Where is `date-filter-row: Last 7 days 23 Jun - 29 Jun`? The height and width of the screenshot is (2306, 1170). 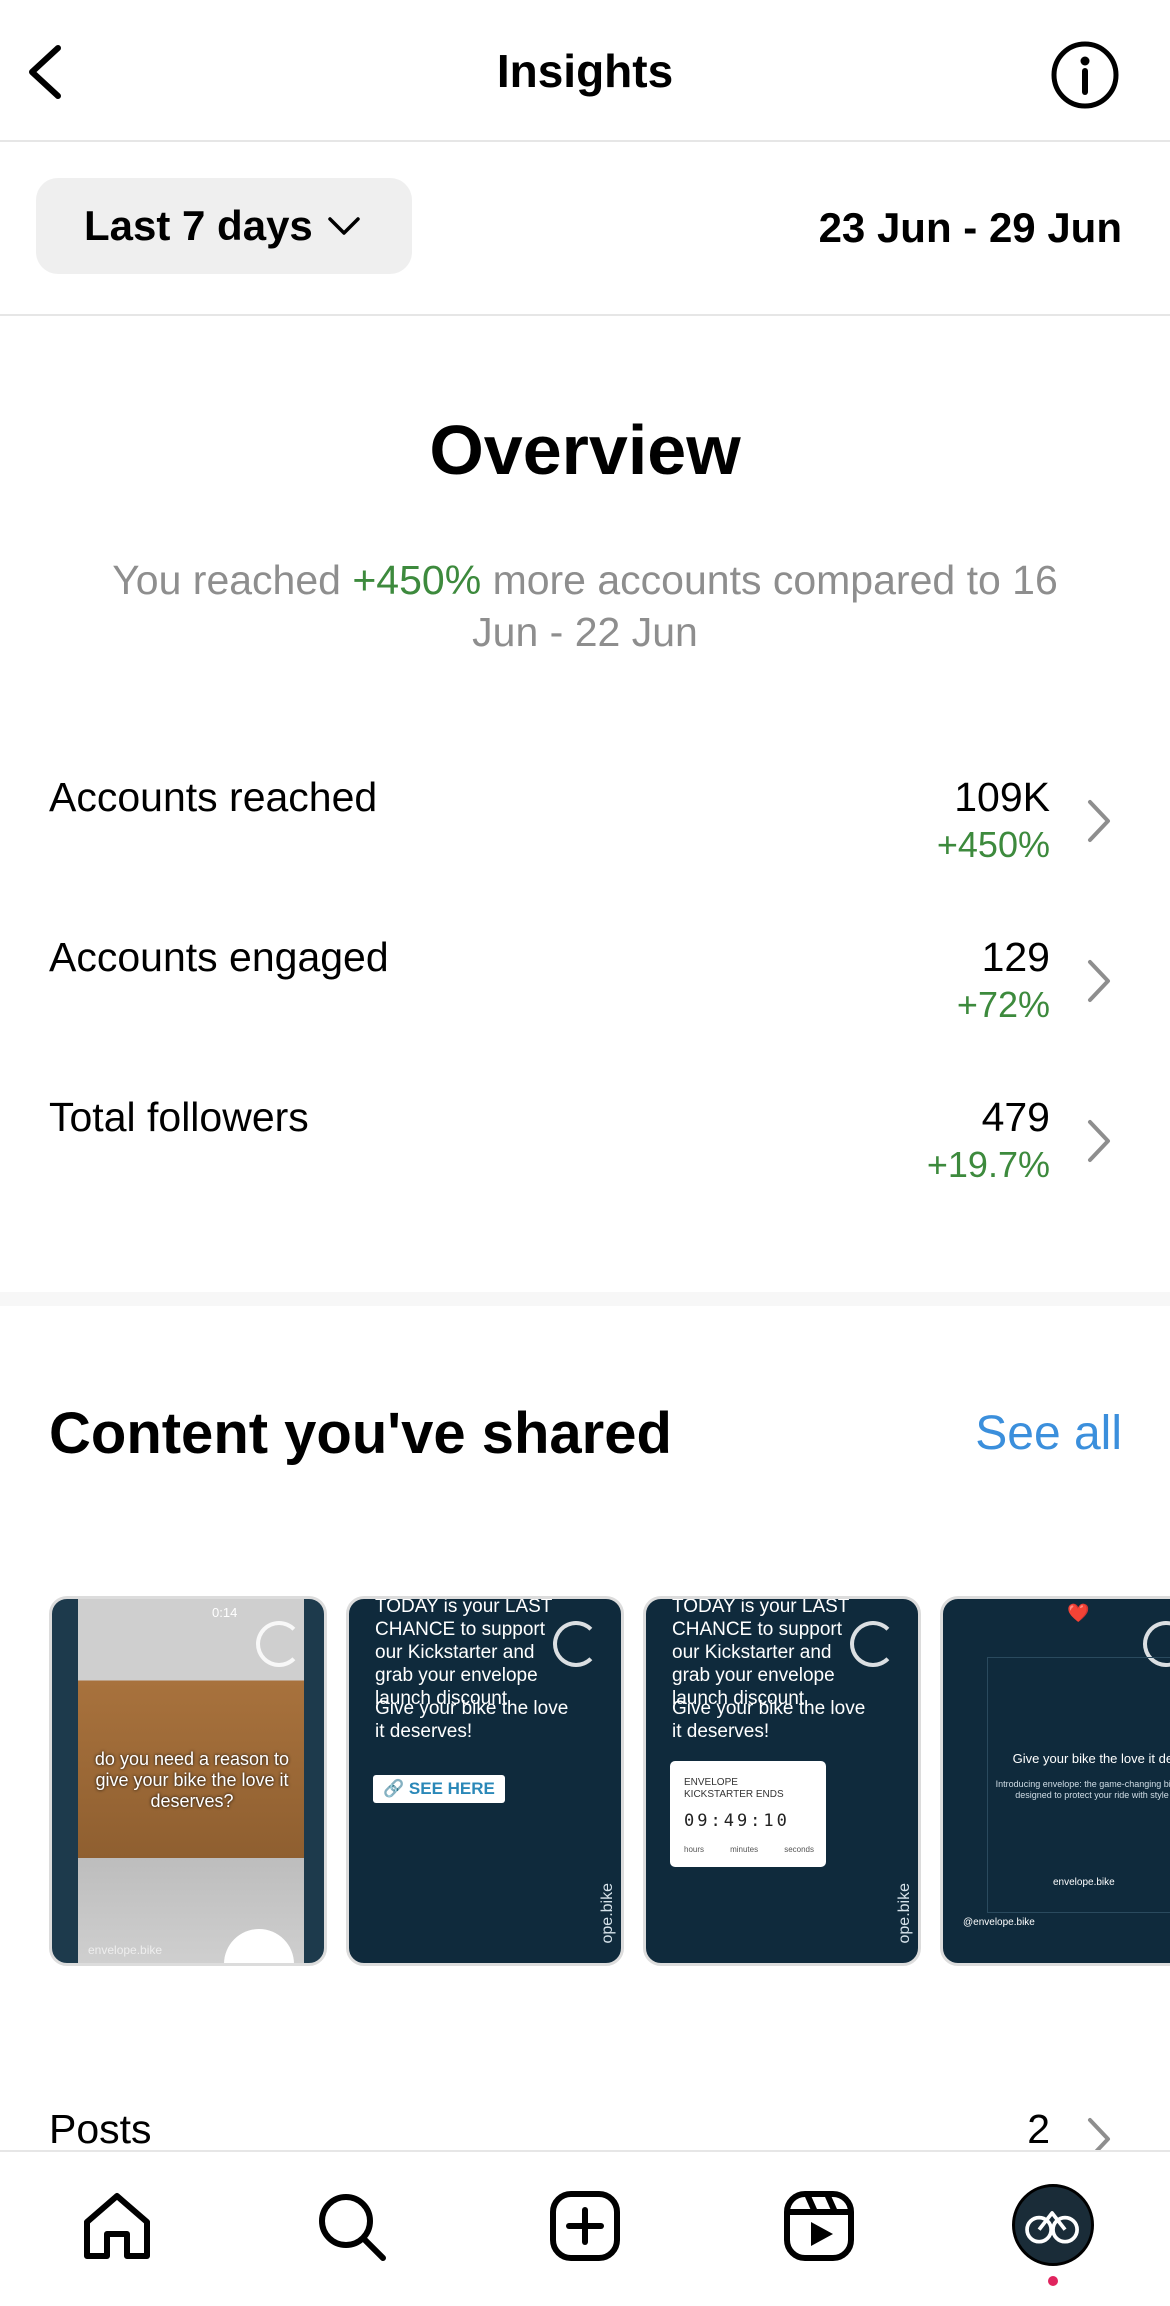 date-filter-row: Last 7 days 23 Jun - 29 Jun is located at coordinates (585, 229).